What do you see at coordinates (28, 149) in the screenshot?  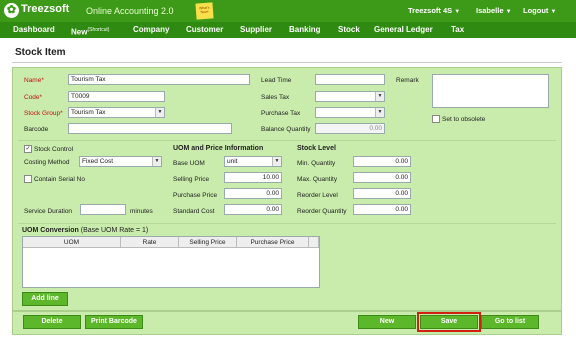 I see `stock-control-checkbox: ✓` at bounding box center [28, 149].